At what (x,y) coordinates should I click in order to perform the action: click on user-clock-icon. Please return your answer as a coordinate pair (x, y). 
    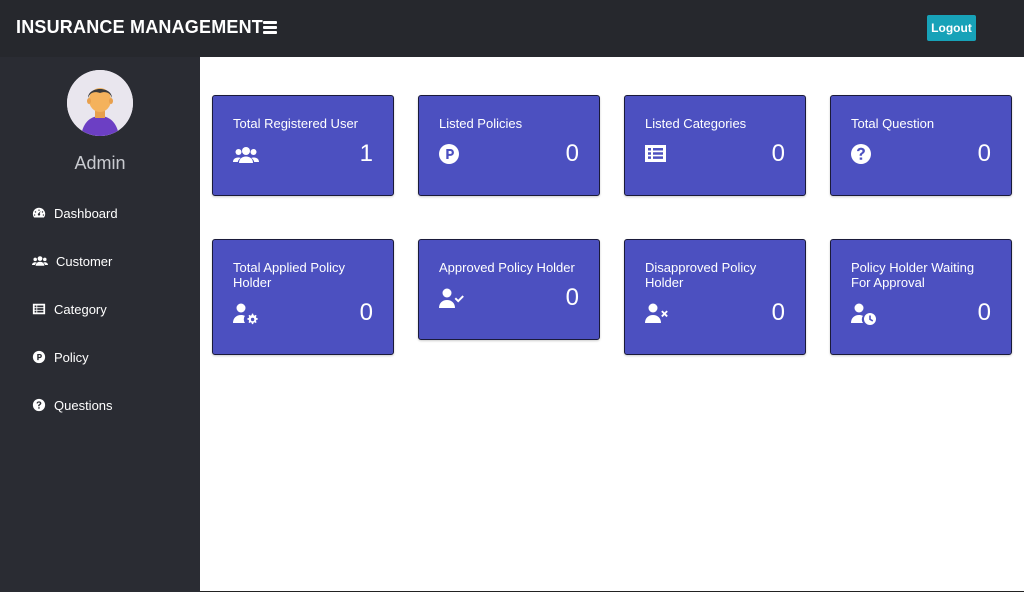
    Looking at the image, I should click on (863, 314).